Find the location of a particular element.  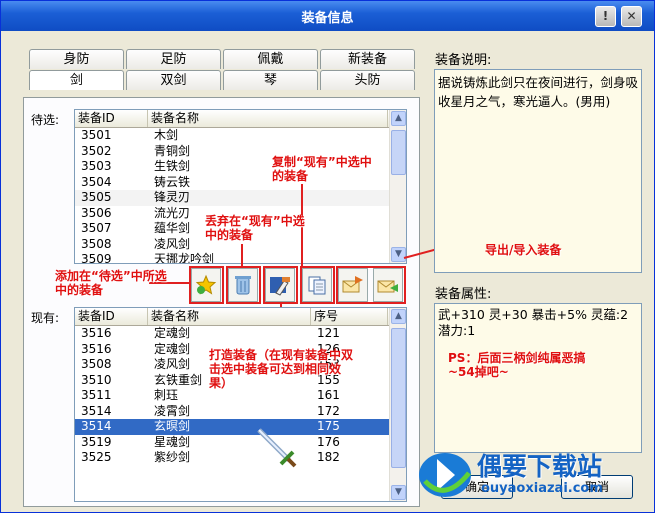

tab-head-armor: 头防 is located at coordinates (367, 80).